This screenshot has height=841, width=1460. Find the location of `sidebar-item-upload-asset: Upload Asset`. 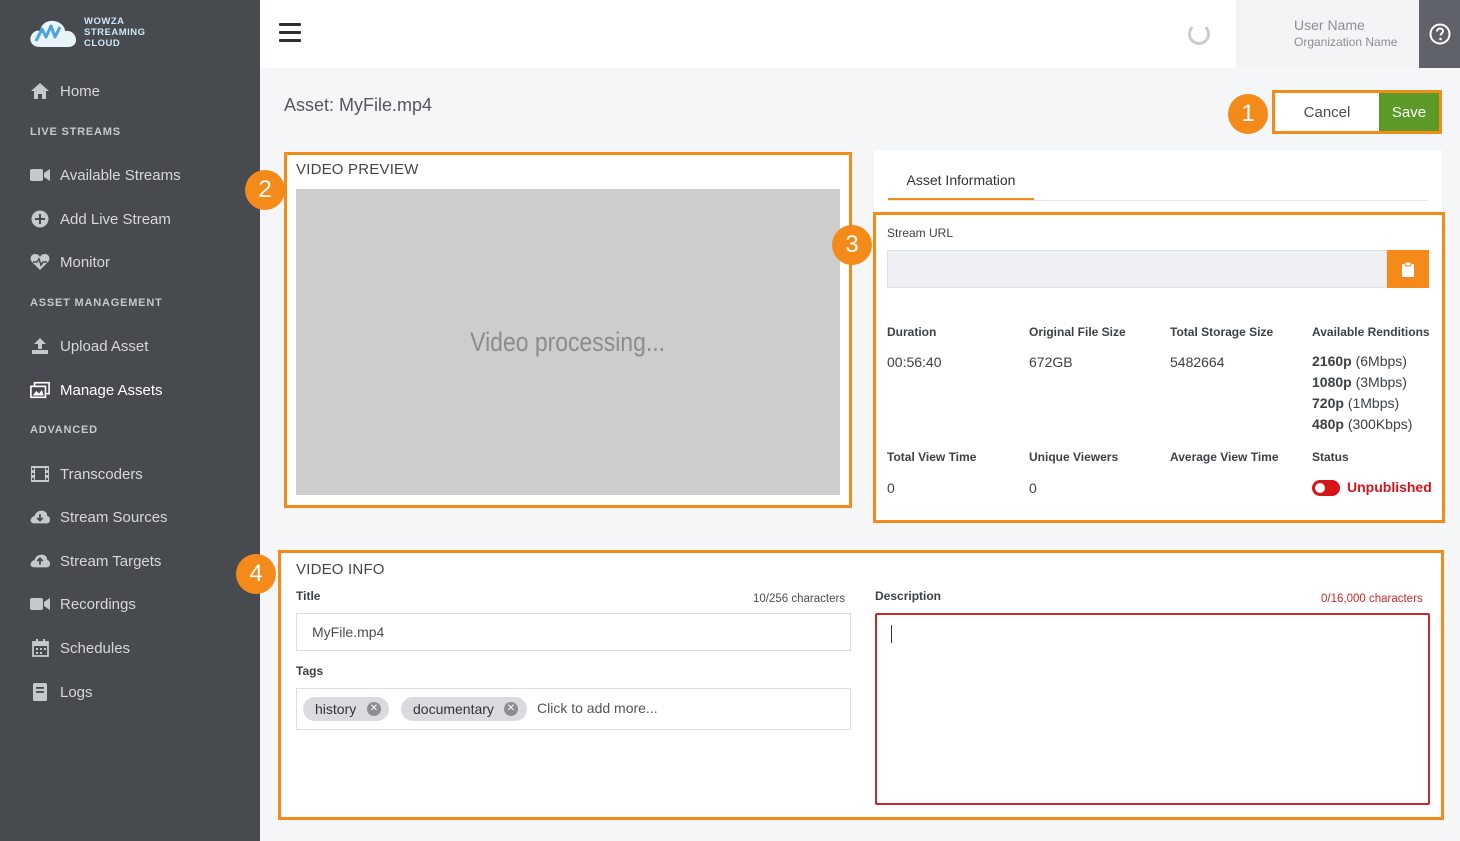

sidebar-item-upload-asset: Upload Asset is located at coordinates (89, 346).